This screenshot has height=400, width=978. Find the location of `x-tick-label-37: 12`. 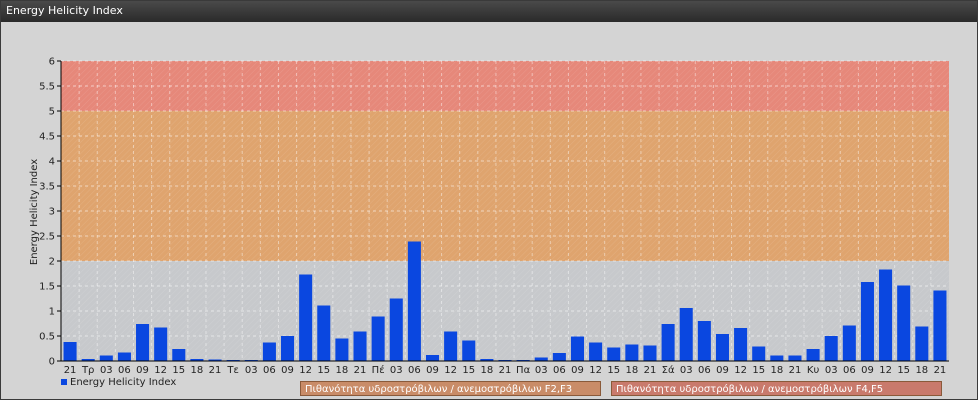

x-tick-label-37: 12 is located at coordinates (740, 370).